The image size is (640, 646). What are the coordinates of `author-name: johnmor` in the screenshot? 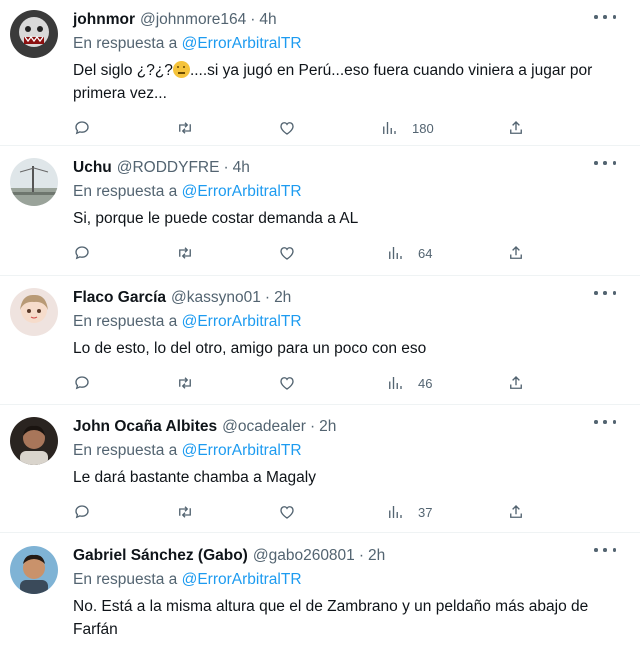 It's located at (104, 20).